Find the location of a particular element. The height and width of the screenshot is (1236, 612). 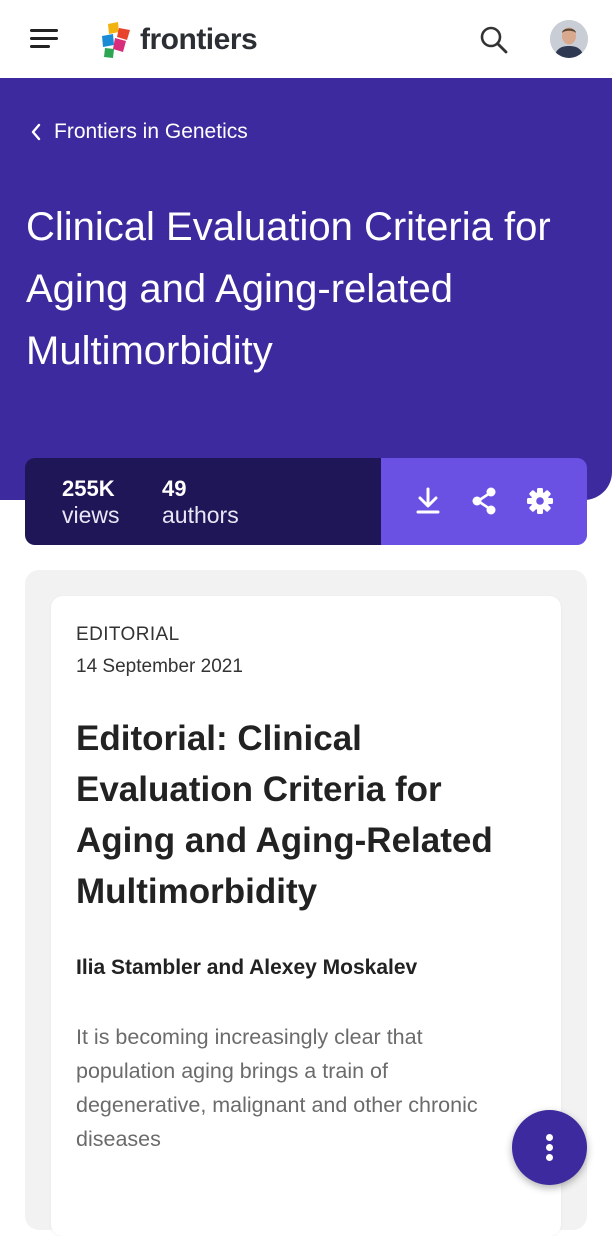

download-icon is located at coordinates (428, 501).